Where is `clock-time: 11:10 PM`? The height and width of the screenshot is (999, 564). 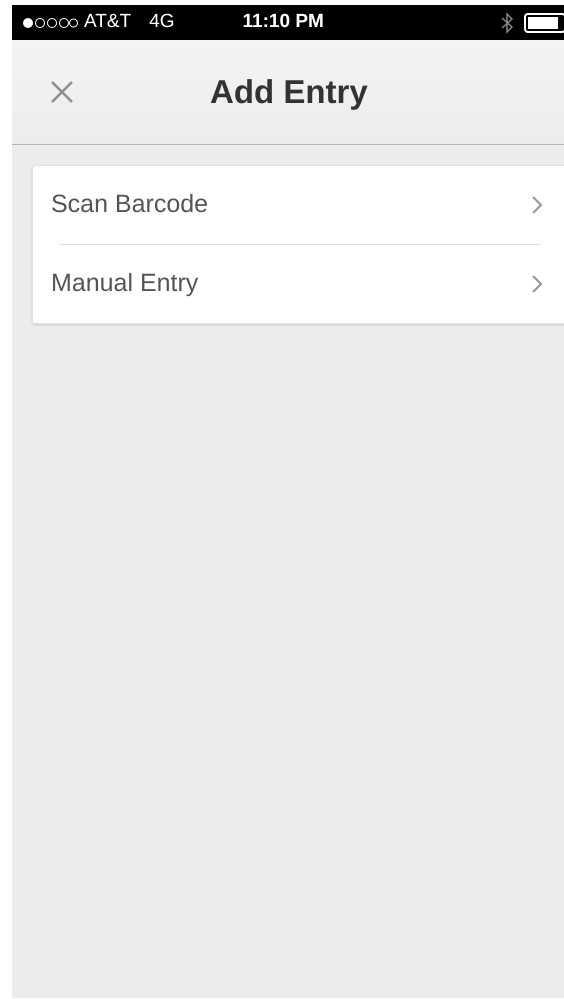
clock-time: 11:10 PM is located at coordinates (283, 22).